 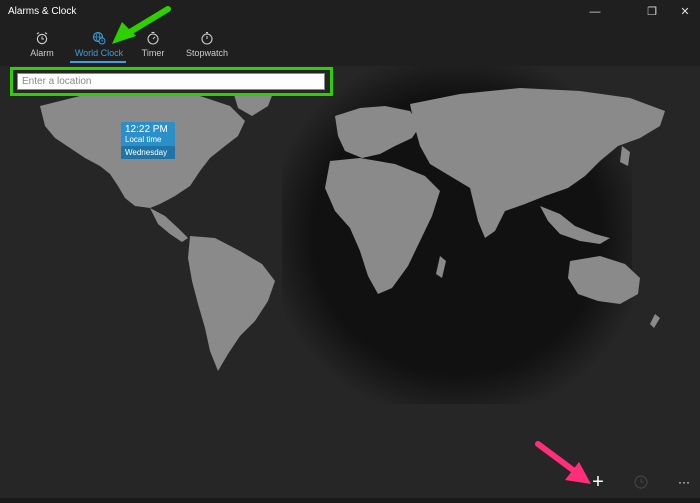 I want to click on local-time-tooltip: 12:22 PM Local time Wednesday, so click(x=148, y=140).